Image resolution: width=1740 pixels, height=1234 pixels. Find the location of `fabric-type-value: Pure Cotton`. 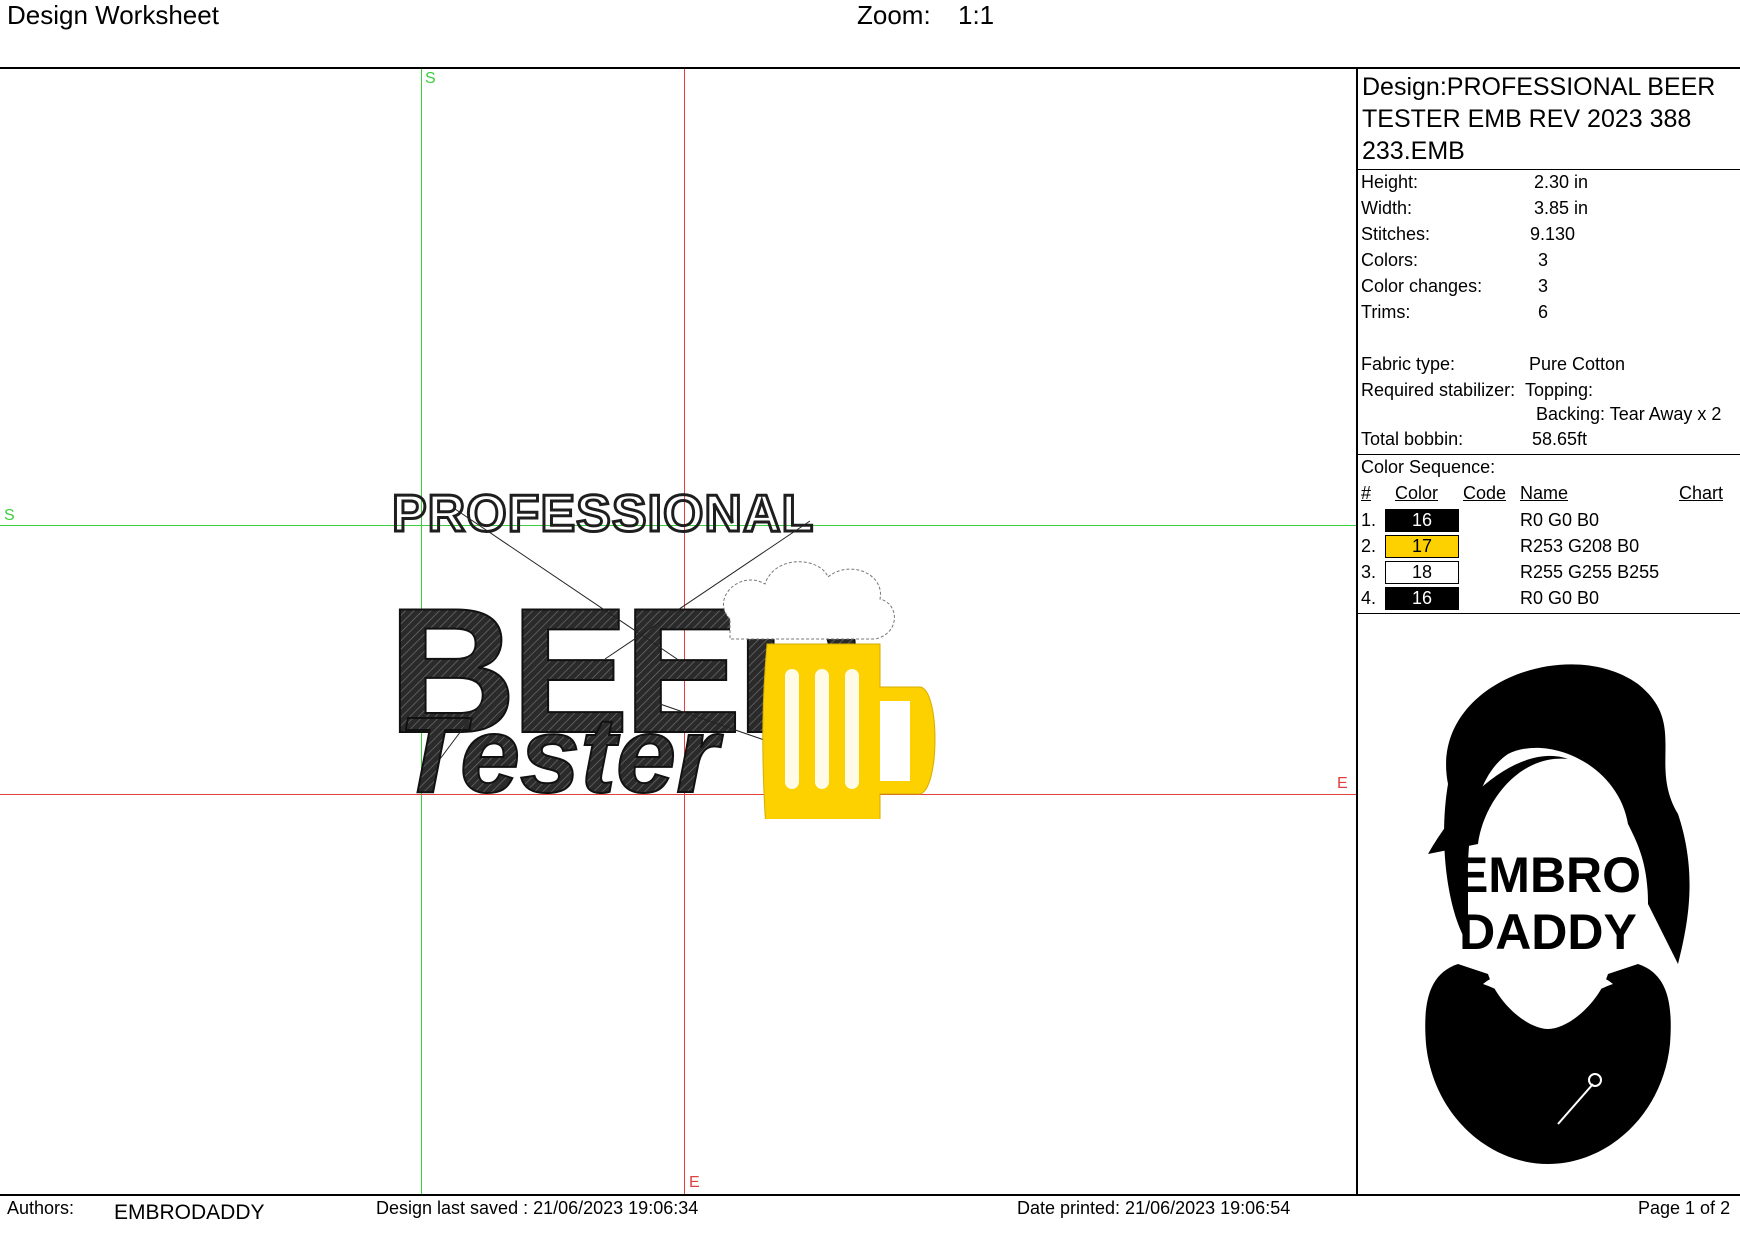

fabric-type-value: Pure Cotton is located at coordinates (1577, 364).